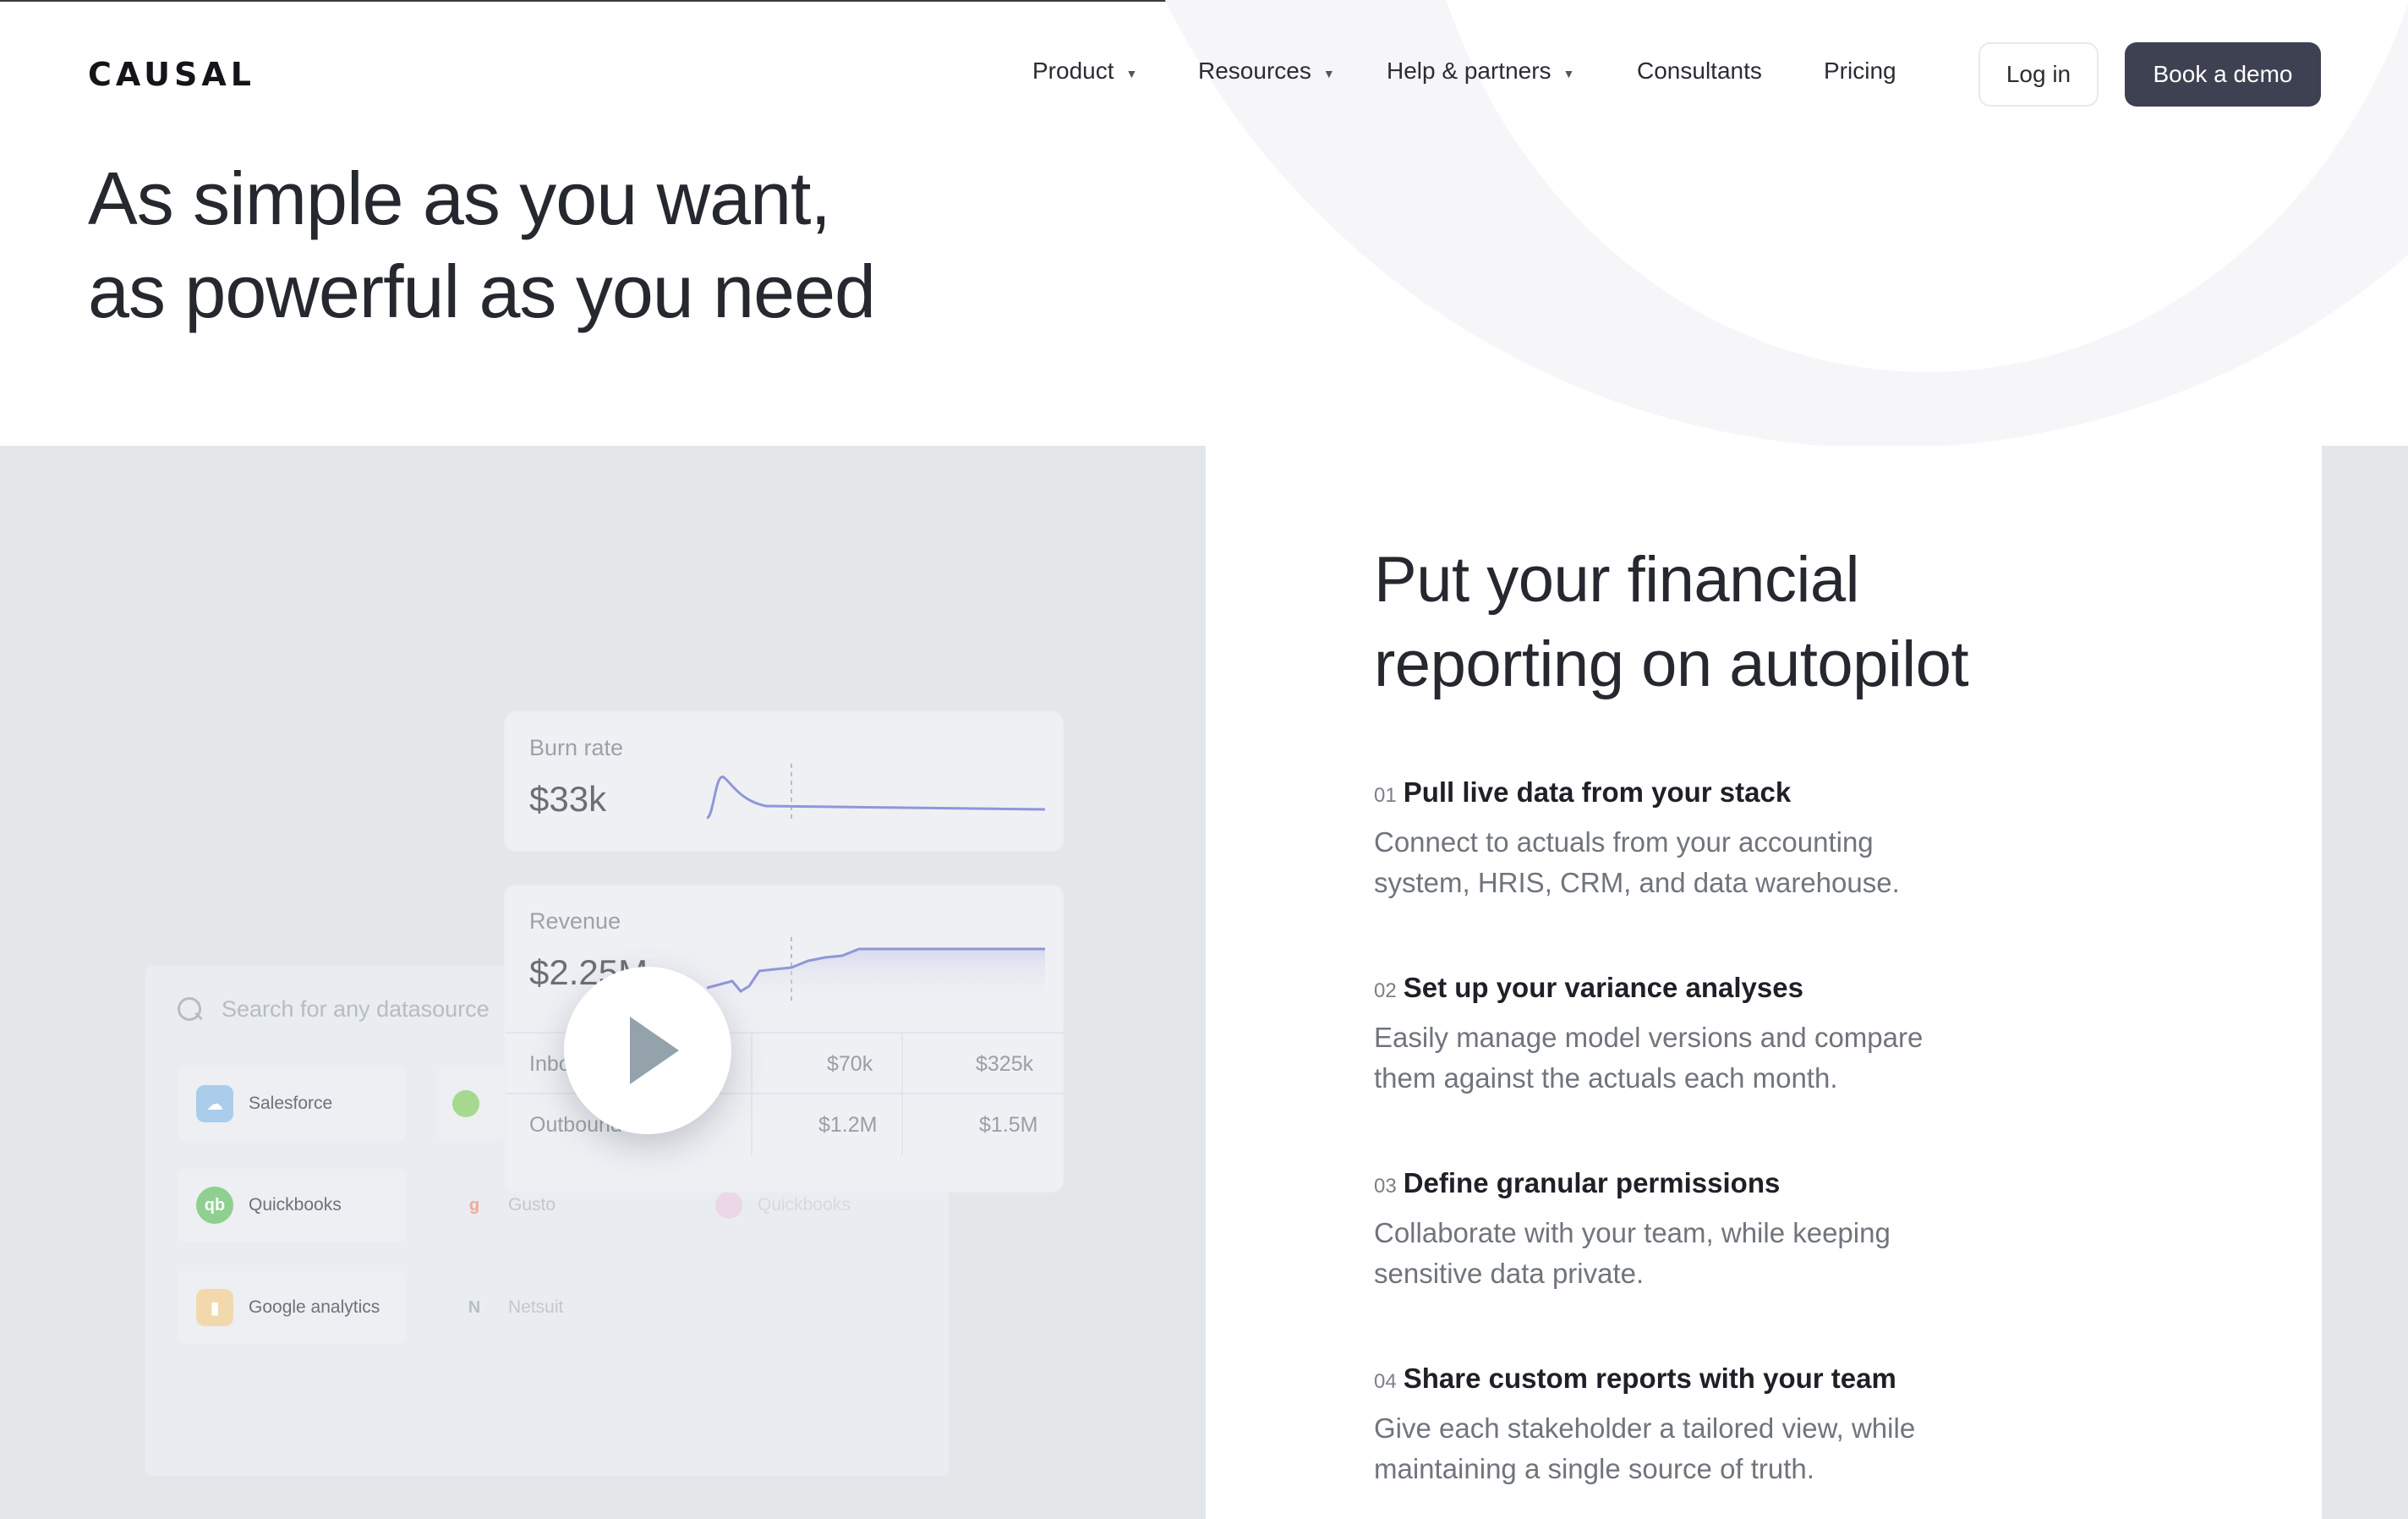 The image size is (2408, 1519). I want to click on nav-help-partners: Help & partners ▼, so click(1480, 71).